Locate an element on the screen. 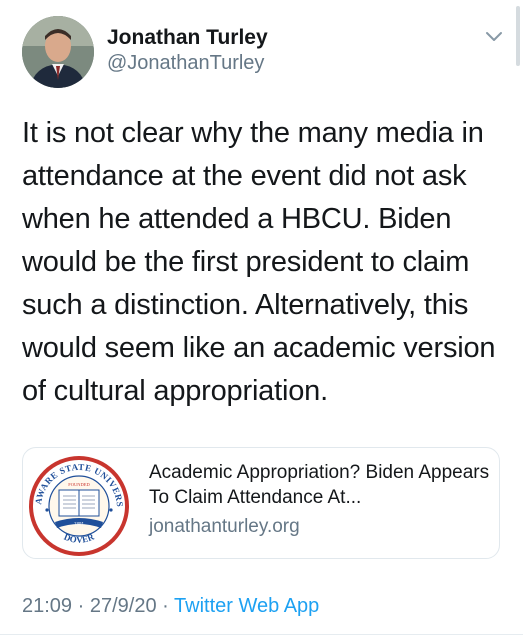  scrollbar is located at coordinates (518, 36).